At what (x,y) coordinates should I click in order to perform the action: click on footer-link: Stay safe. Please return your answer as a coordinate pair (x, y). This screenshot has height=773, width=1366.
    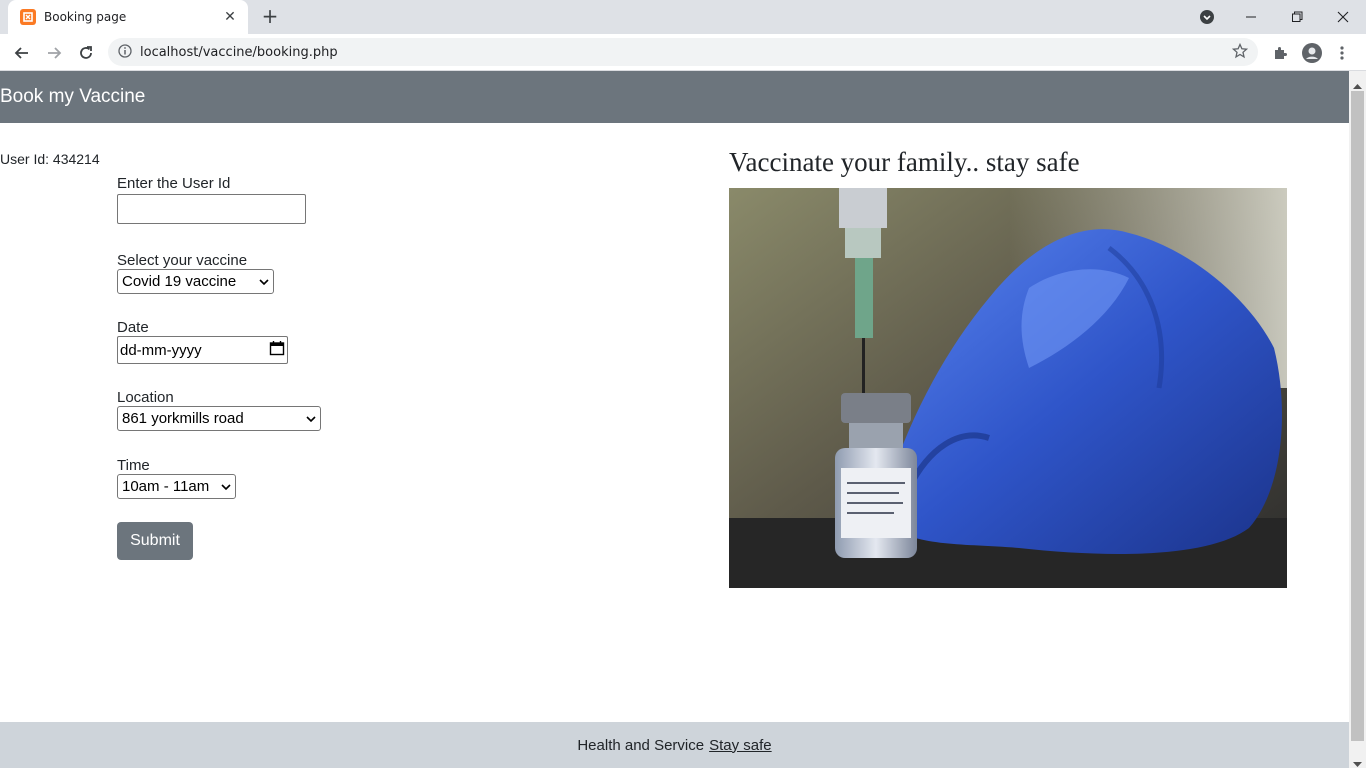
    Looking at the image, I should click on (740, 745).